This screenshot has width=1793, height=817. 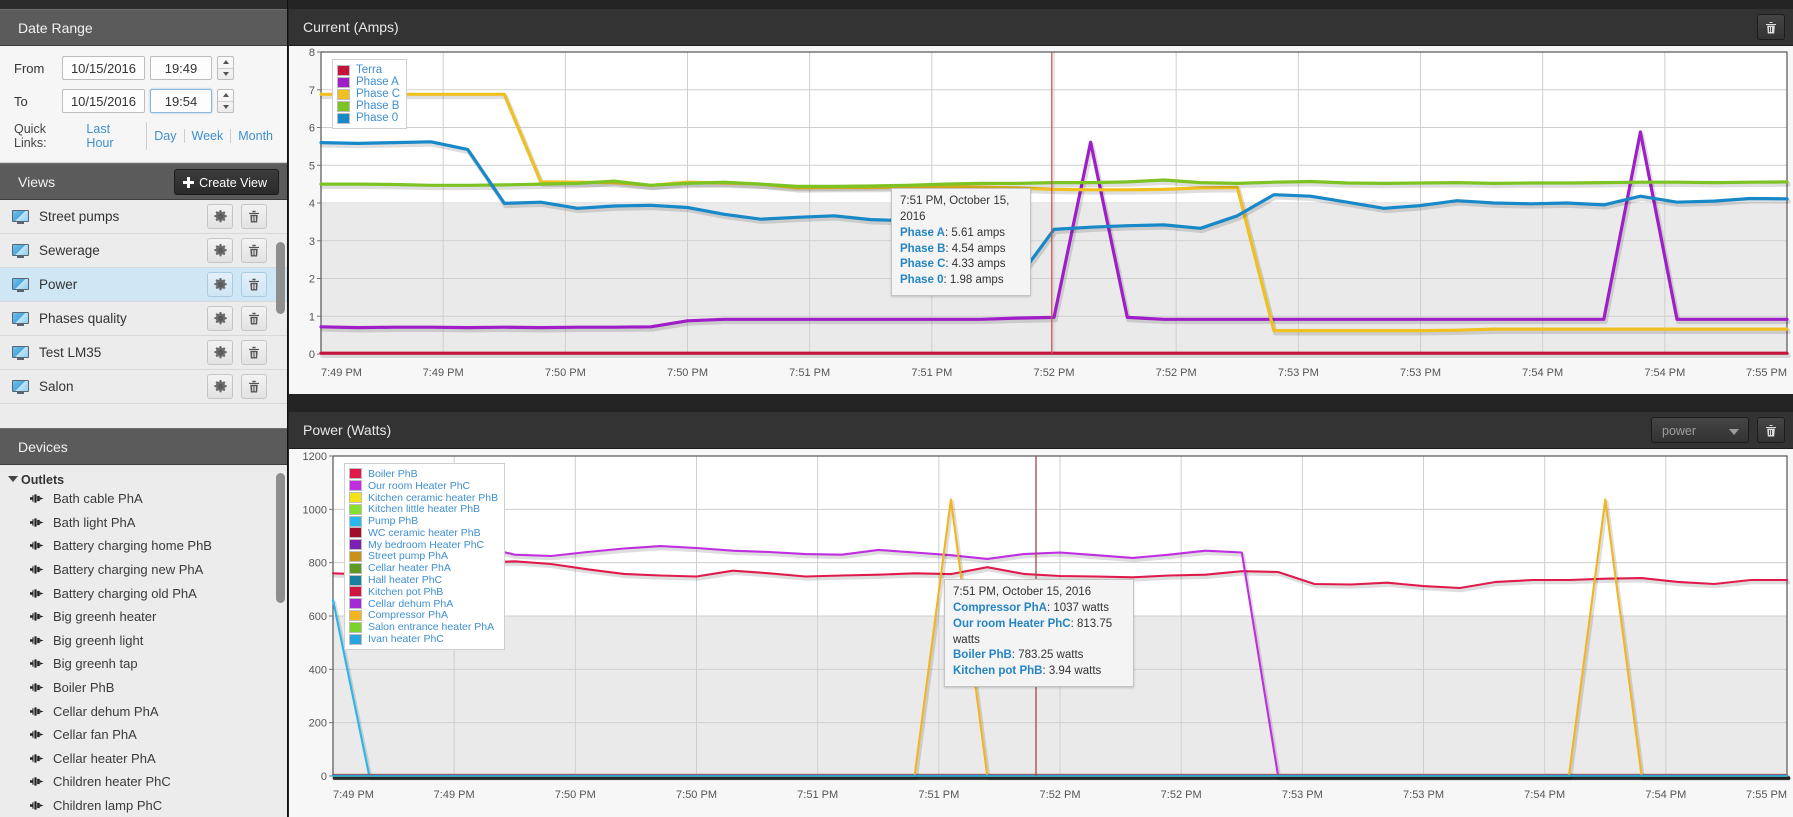 What do you see at coordinates (143, 593) in the screenshot?
I see `device-item: Battery charging old PhA` at bounding box center [143, 593].